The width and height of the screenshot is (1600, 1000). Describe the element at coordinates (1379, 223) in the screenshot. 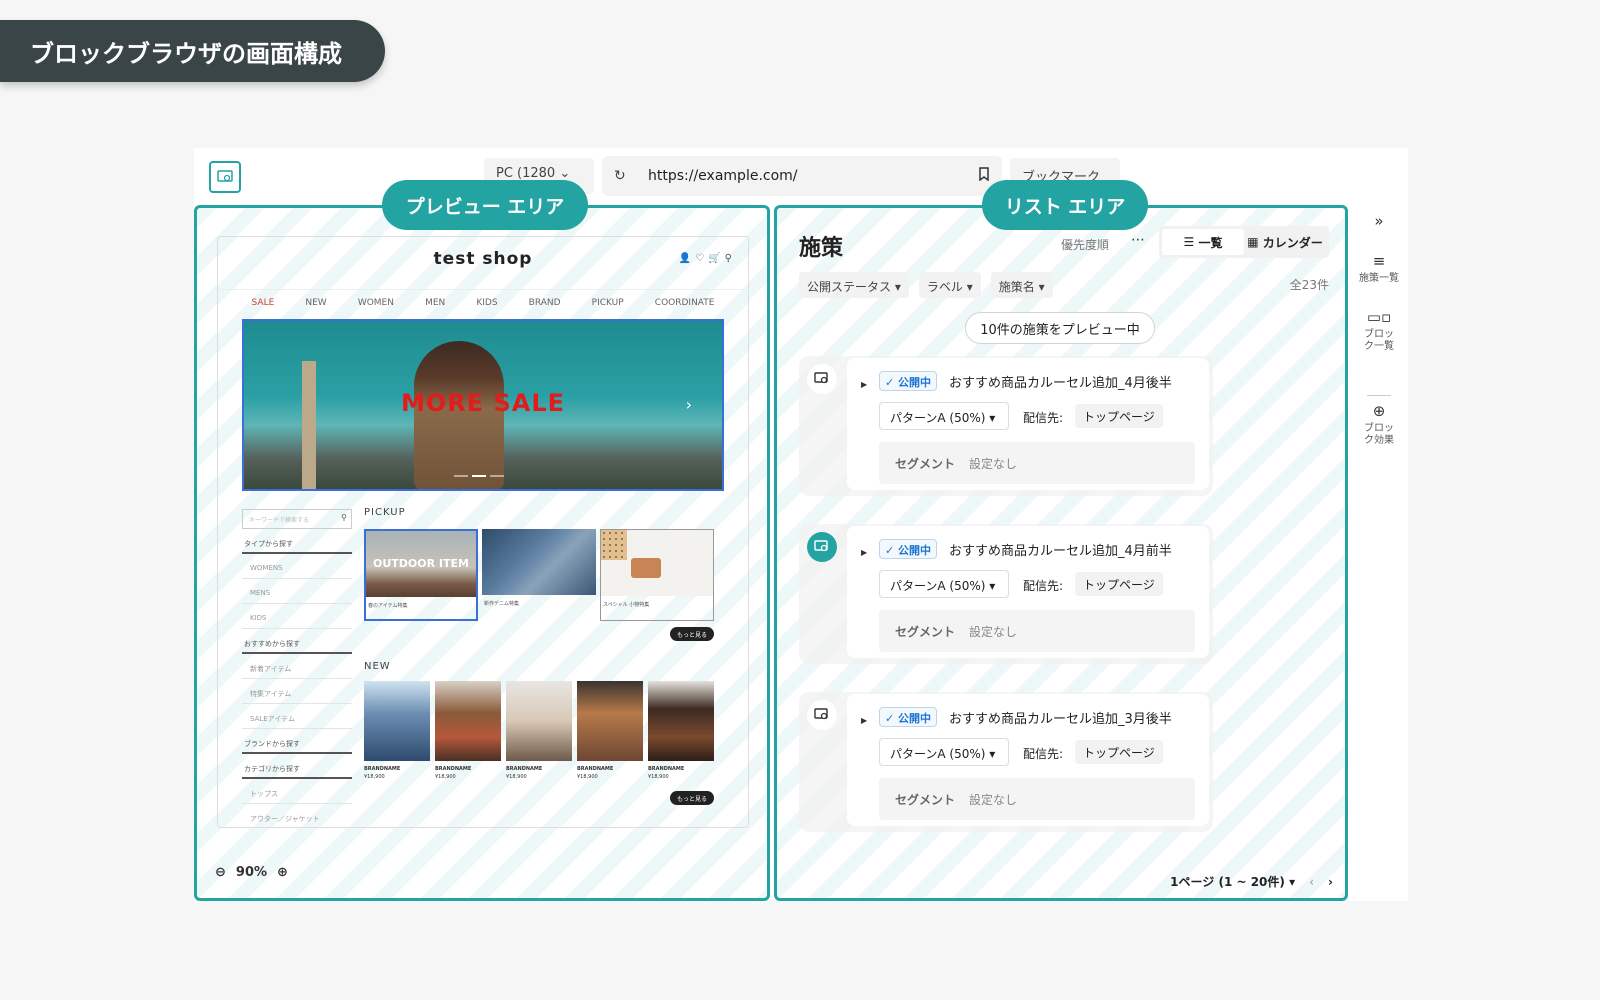

I see `collapse-sidebar-icon: »` at that location.